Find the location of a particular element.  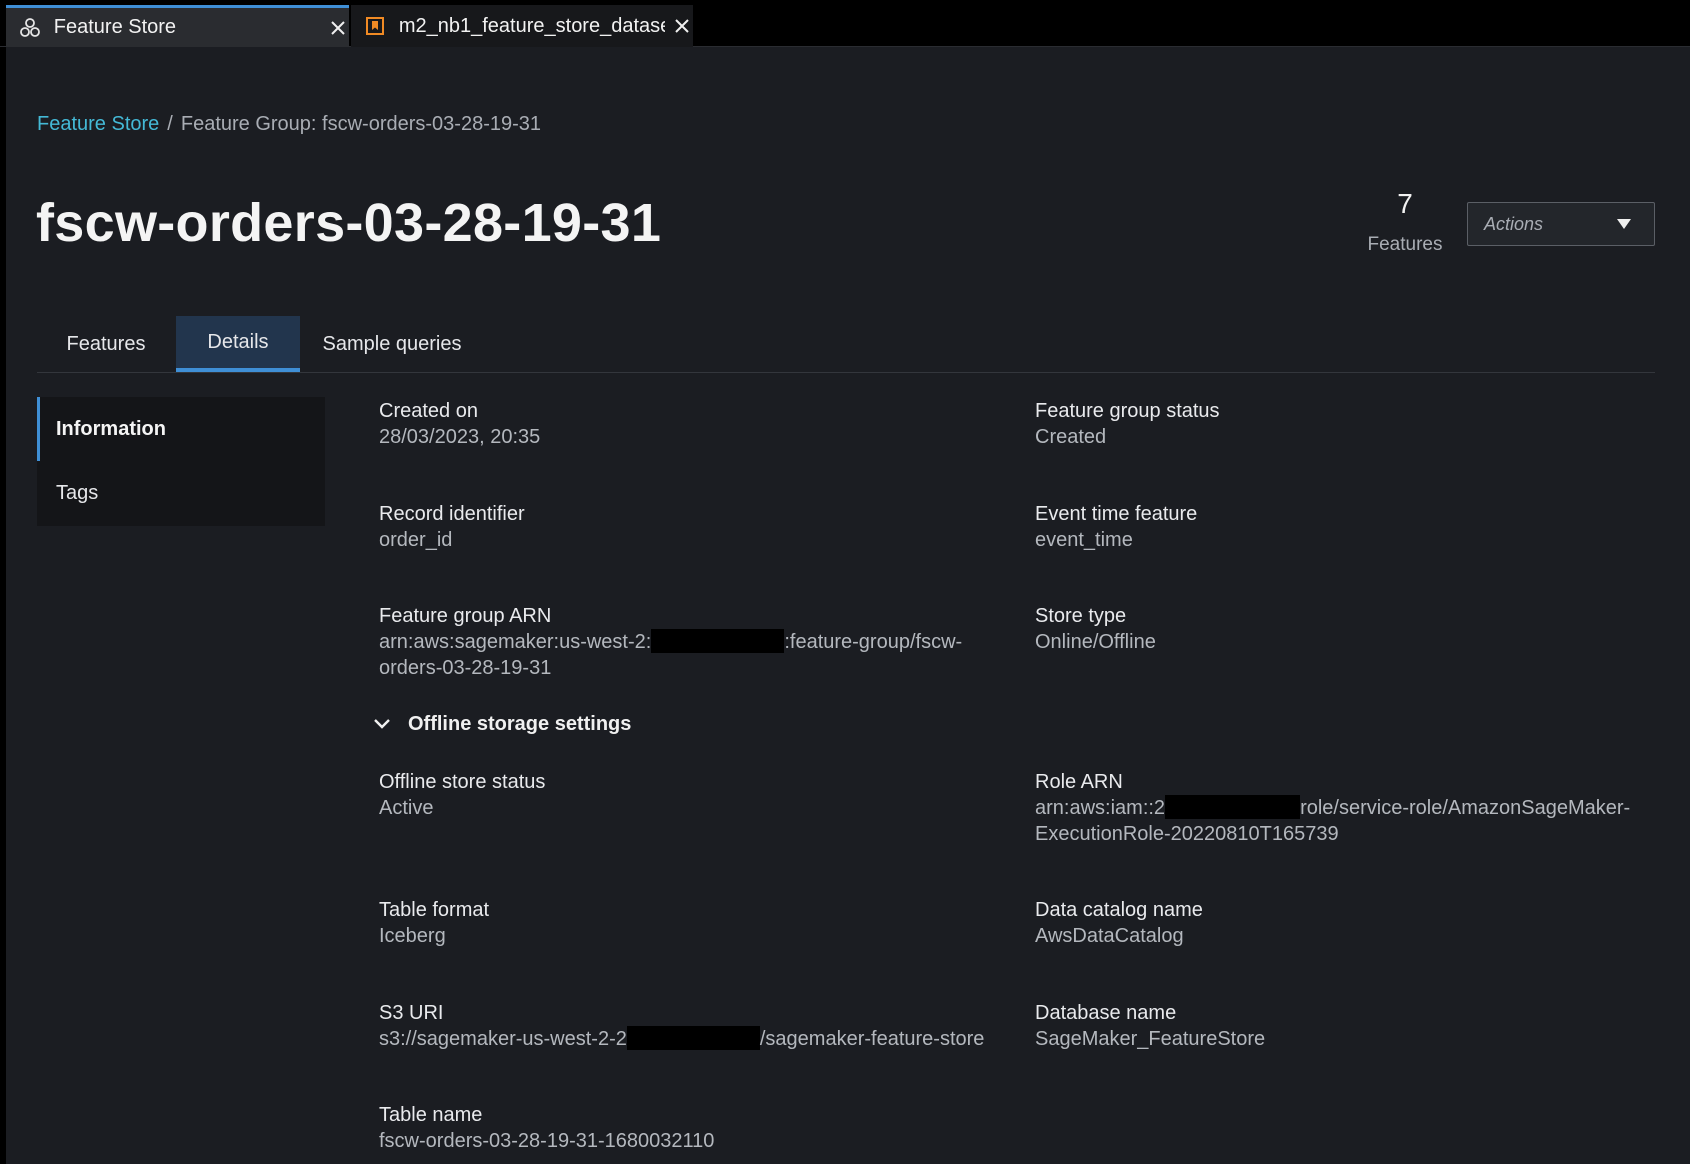

side-nav: Information Tags is located at coordinates (181, 461).